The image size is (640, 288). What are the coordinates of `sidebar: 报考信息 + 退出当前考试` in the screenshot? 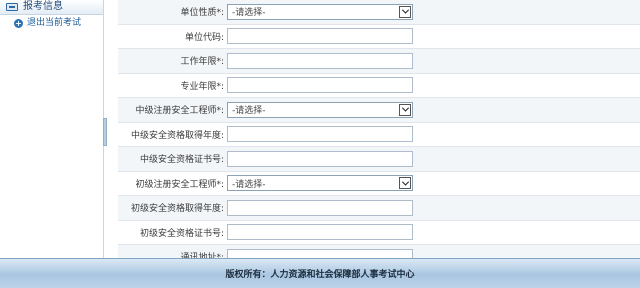 It's located at (52, 129).